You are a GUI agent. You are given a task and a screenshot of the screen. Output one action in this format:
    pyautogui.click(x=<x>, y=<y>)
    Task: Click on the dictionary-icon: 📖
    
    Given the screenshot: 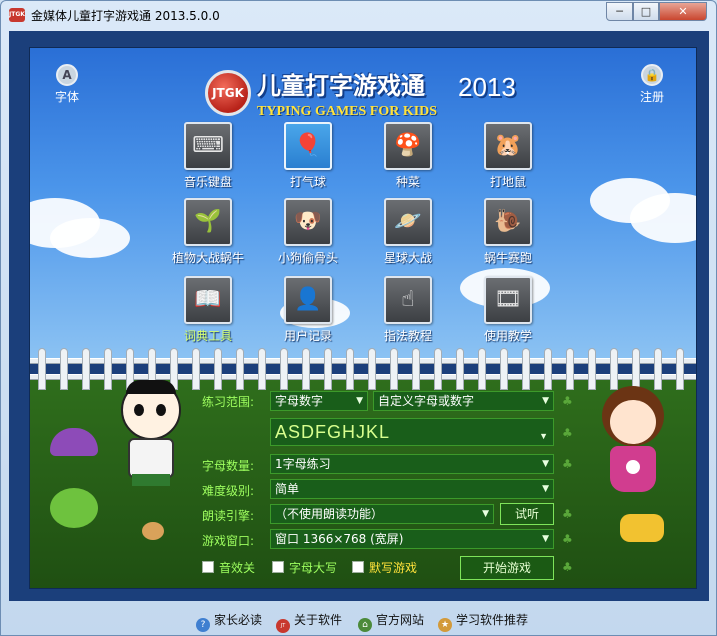 What is the action you would take?
    pyautogui.click(x=208, y=300)
    